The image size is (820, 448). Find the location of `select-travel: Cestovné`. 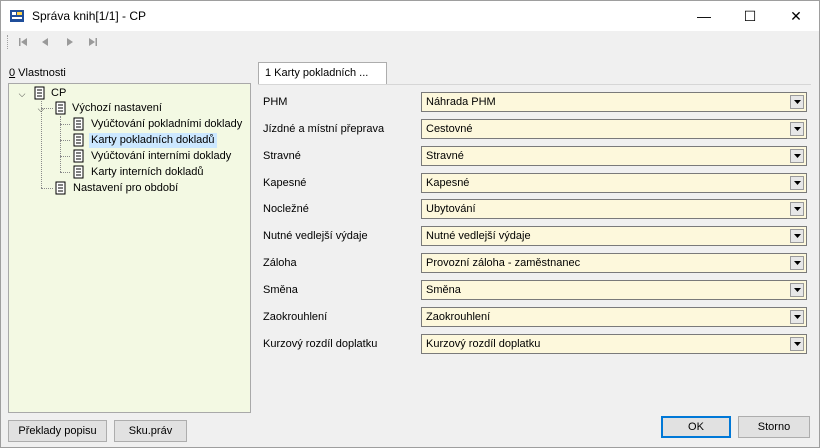

select-travel: Cestovné is located at coordinates (614, 129).